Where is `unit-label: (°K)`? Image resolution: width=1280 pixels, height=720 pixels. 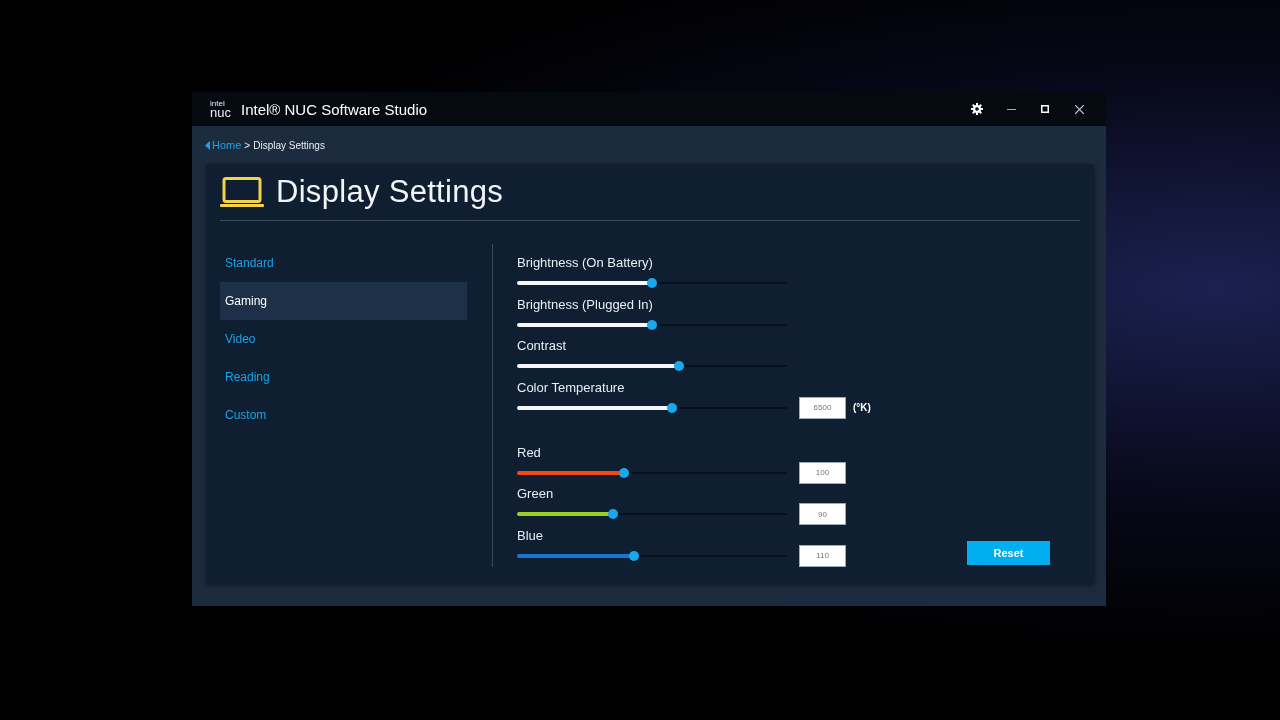
unit-label: (°K) is located at coordinates (862, 407).